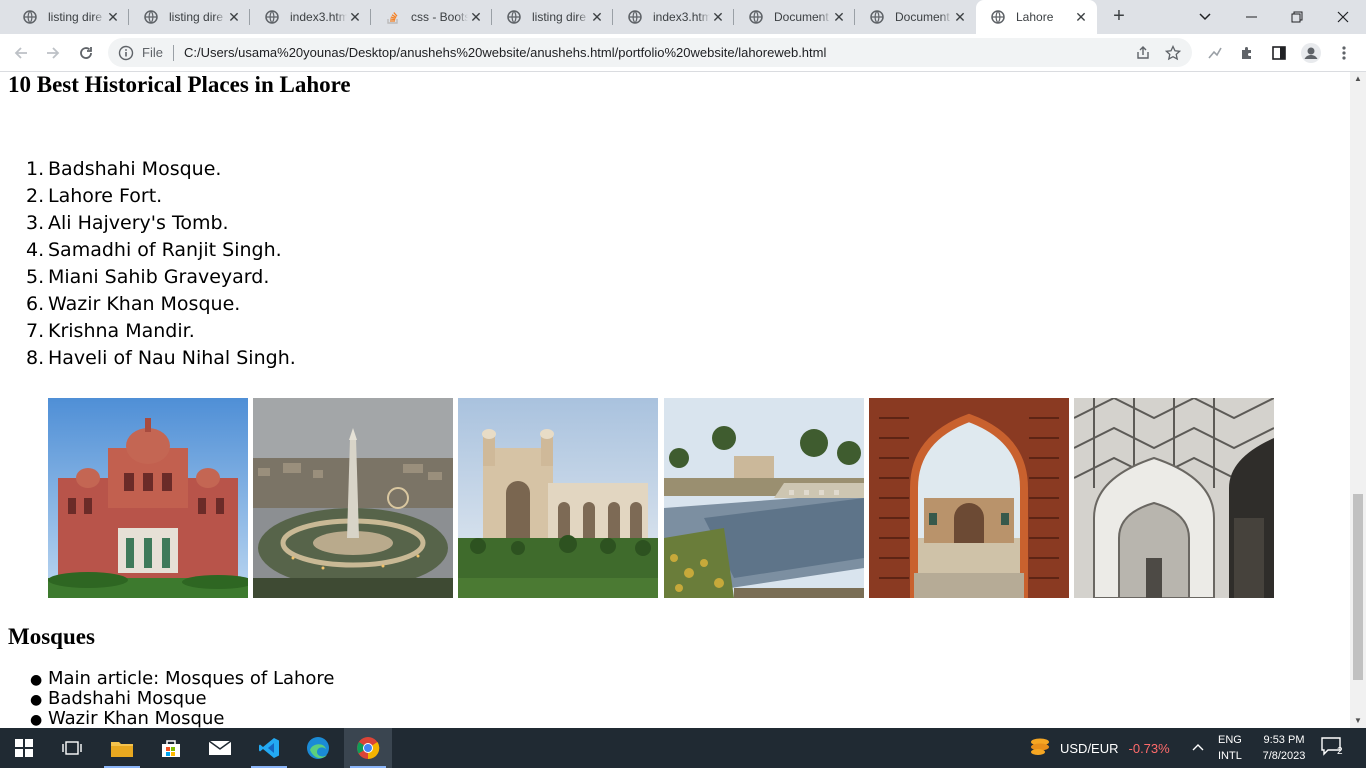 The width and height of the screenshot is (1366, 768). I want to click on bookmark-star-icon, so click(1173, 53).